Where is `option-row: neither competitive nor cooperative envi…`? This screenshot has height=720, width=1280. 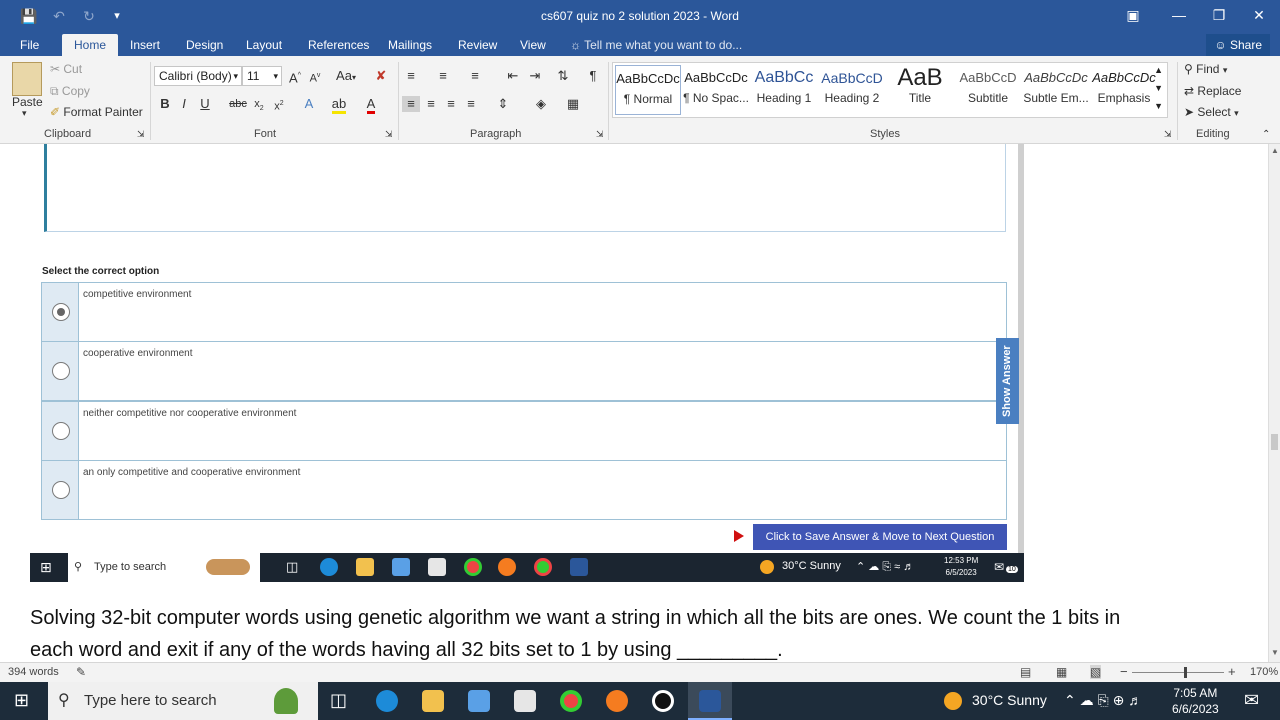
option-row: neither competitive nor cooperative envi… is located at coordinates (524, 431).